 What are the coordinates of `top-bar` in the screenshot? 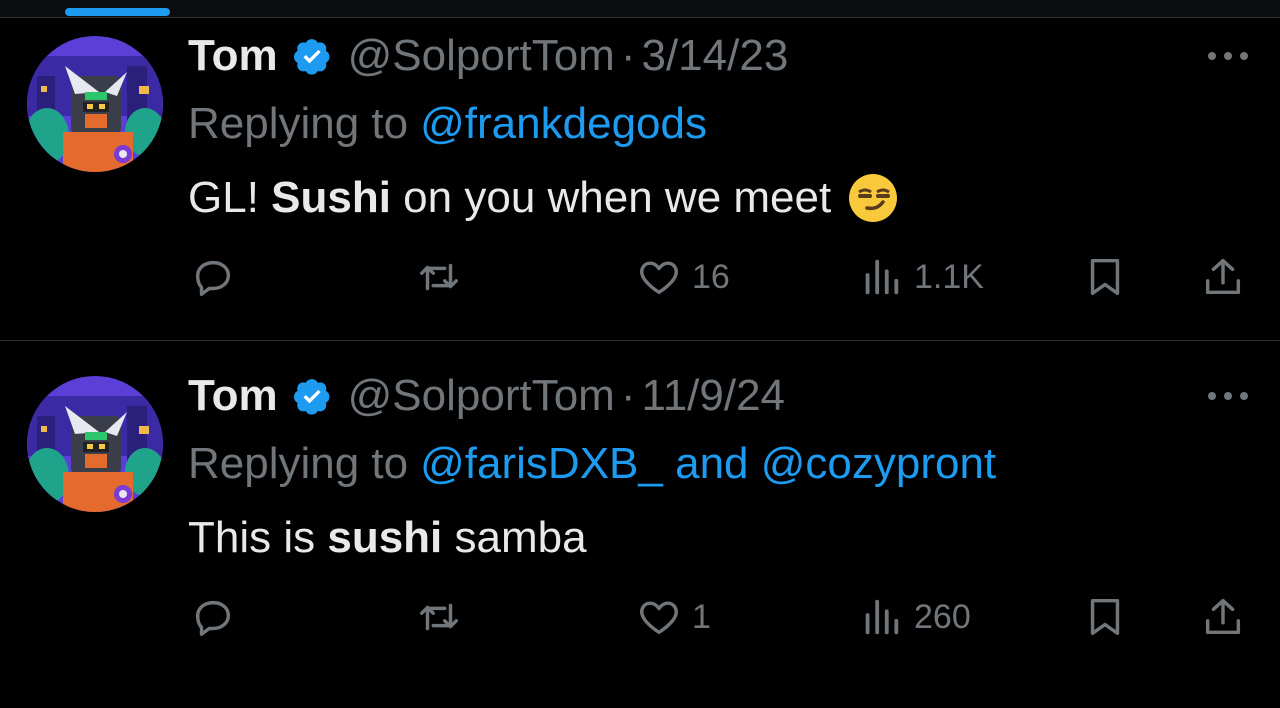 It's located at (640, 9).